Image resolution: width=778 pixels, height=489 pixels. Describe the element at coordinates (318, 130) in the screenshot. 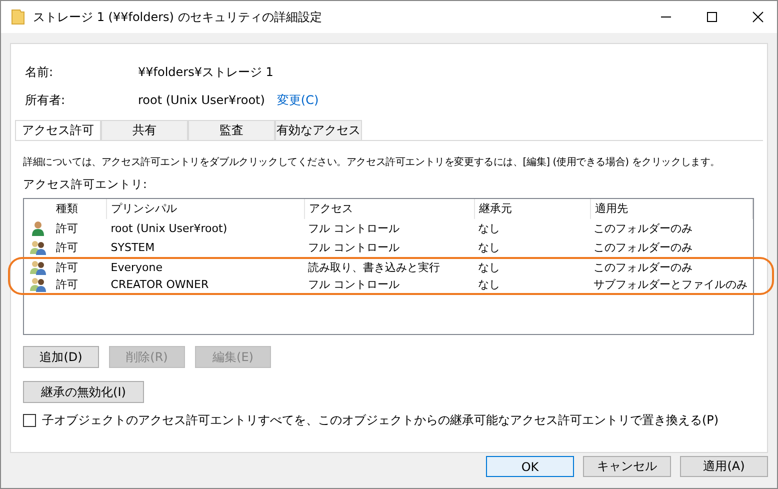

I see `tab: 有効なアクセス` at that location.